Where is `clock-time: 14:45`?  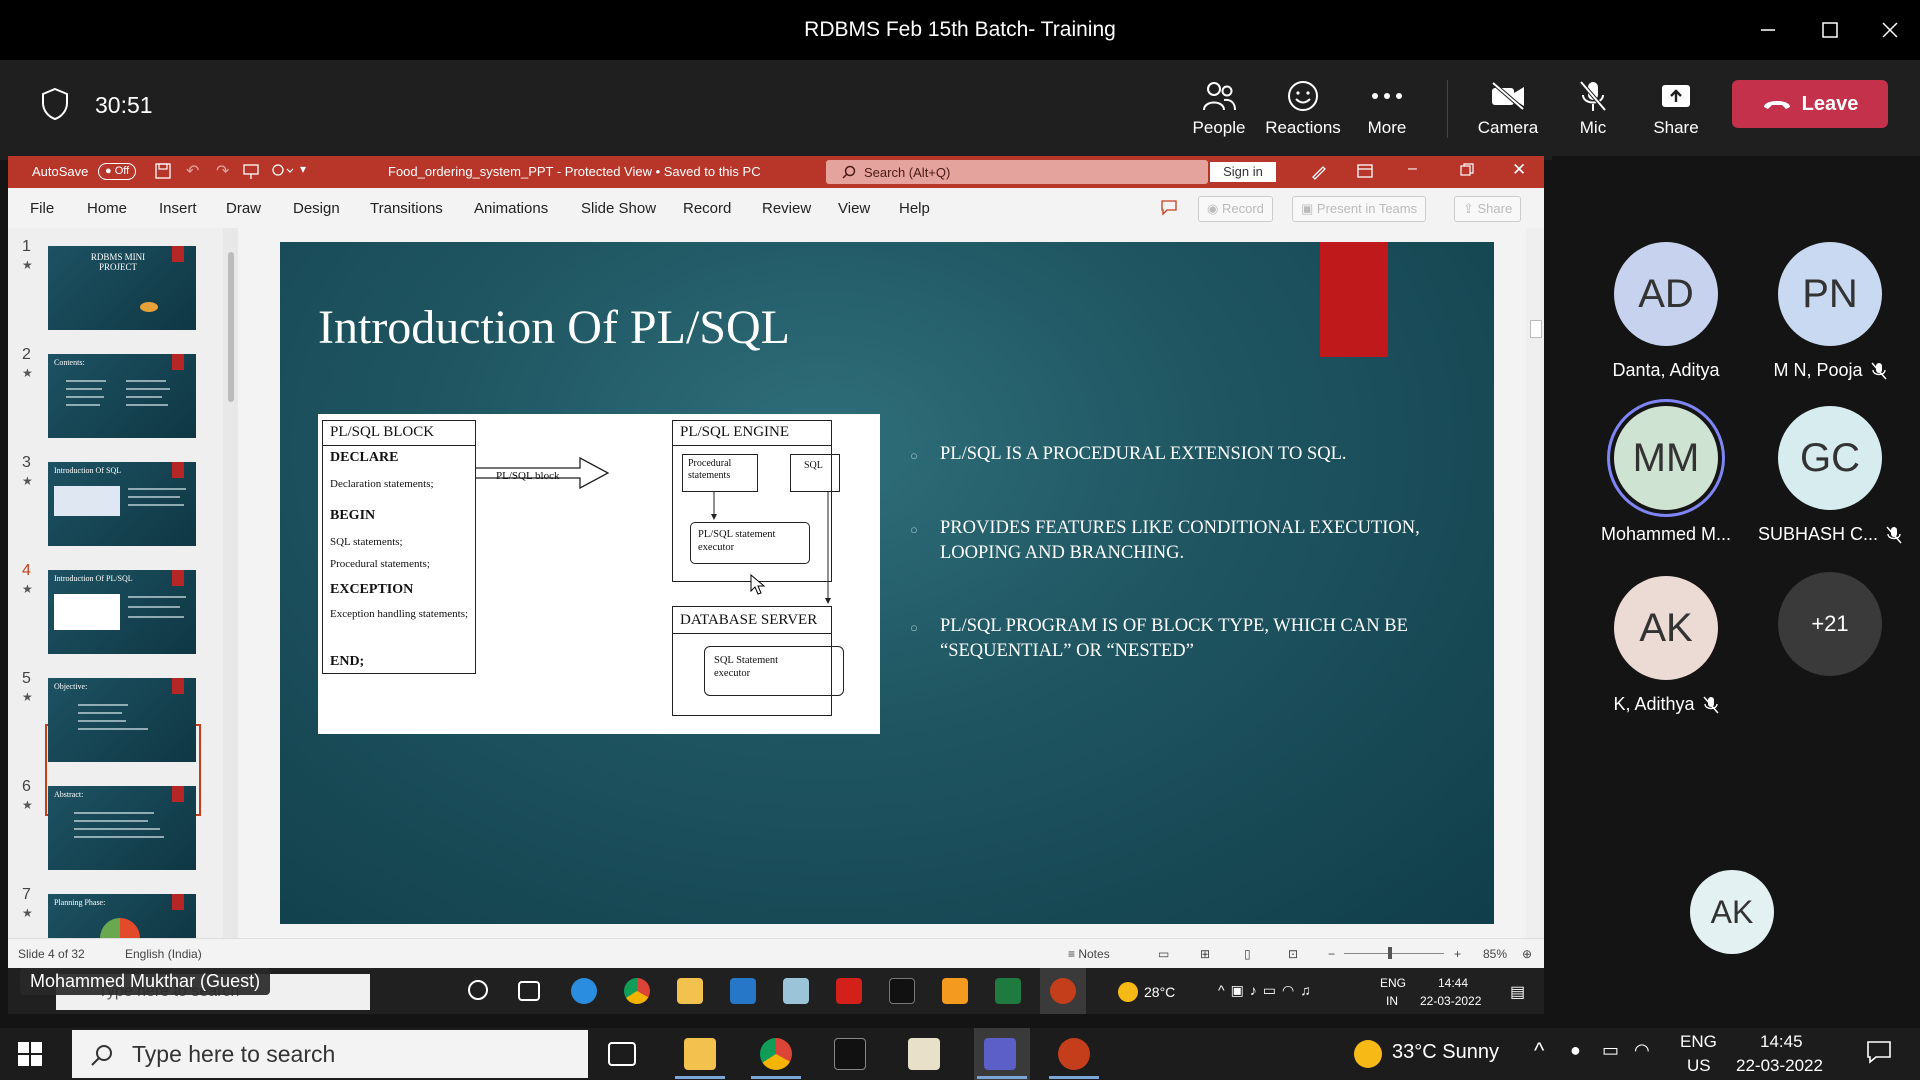
clock-time: 14:45 is located at coordinates (1781, 1042).